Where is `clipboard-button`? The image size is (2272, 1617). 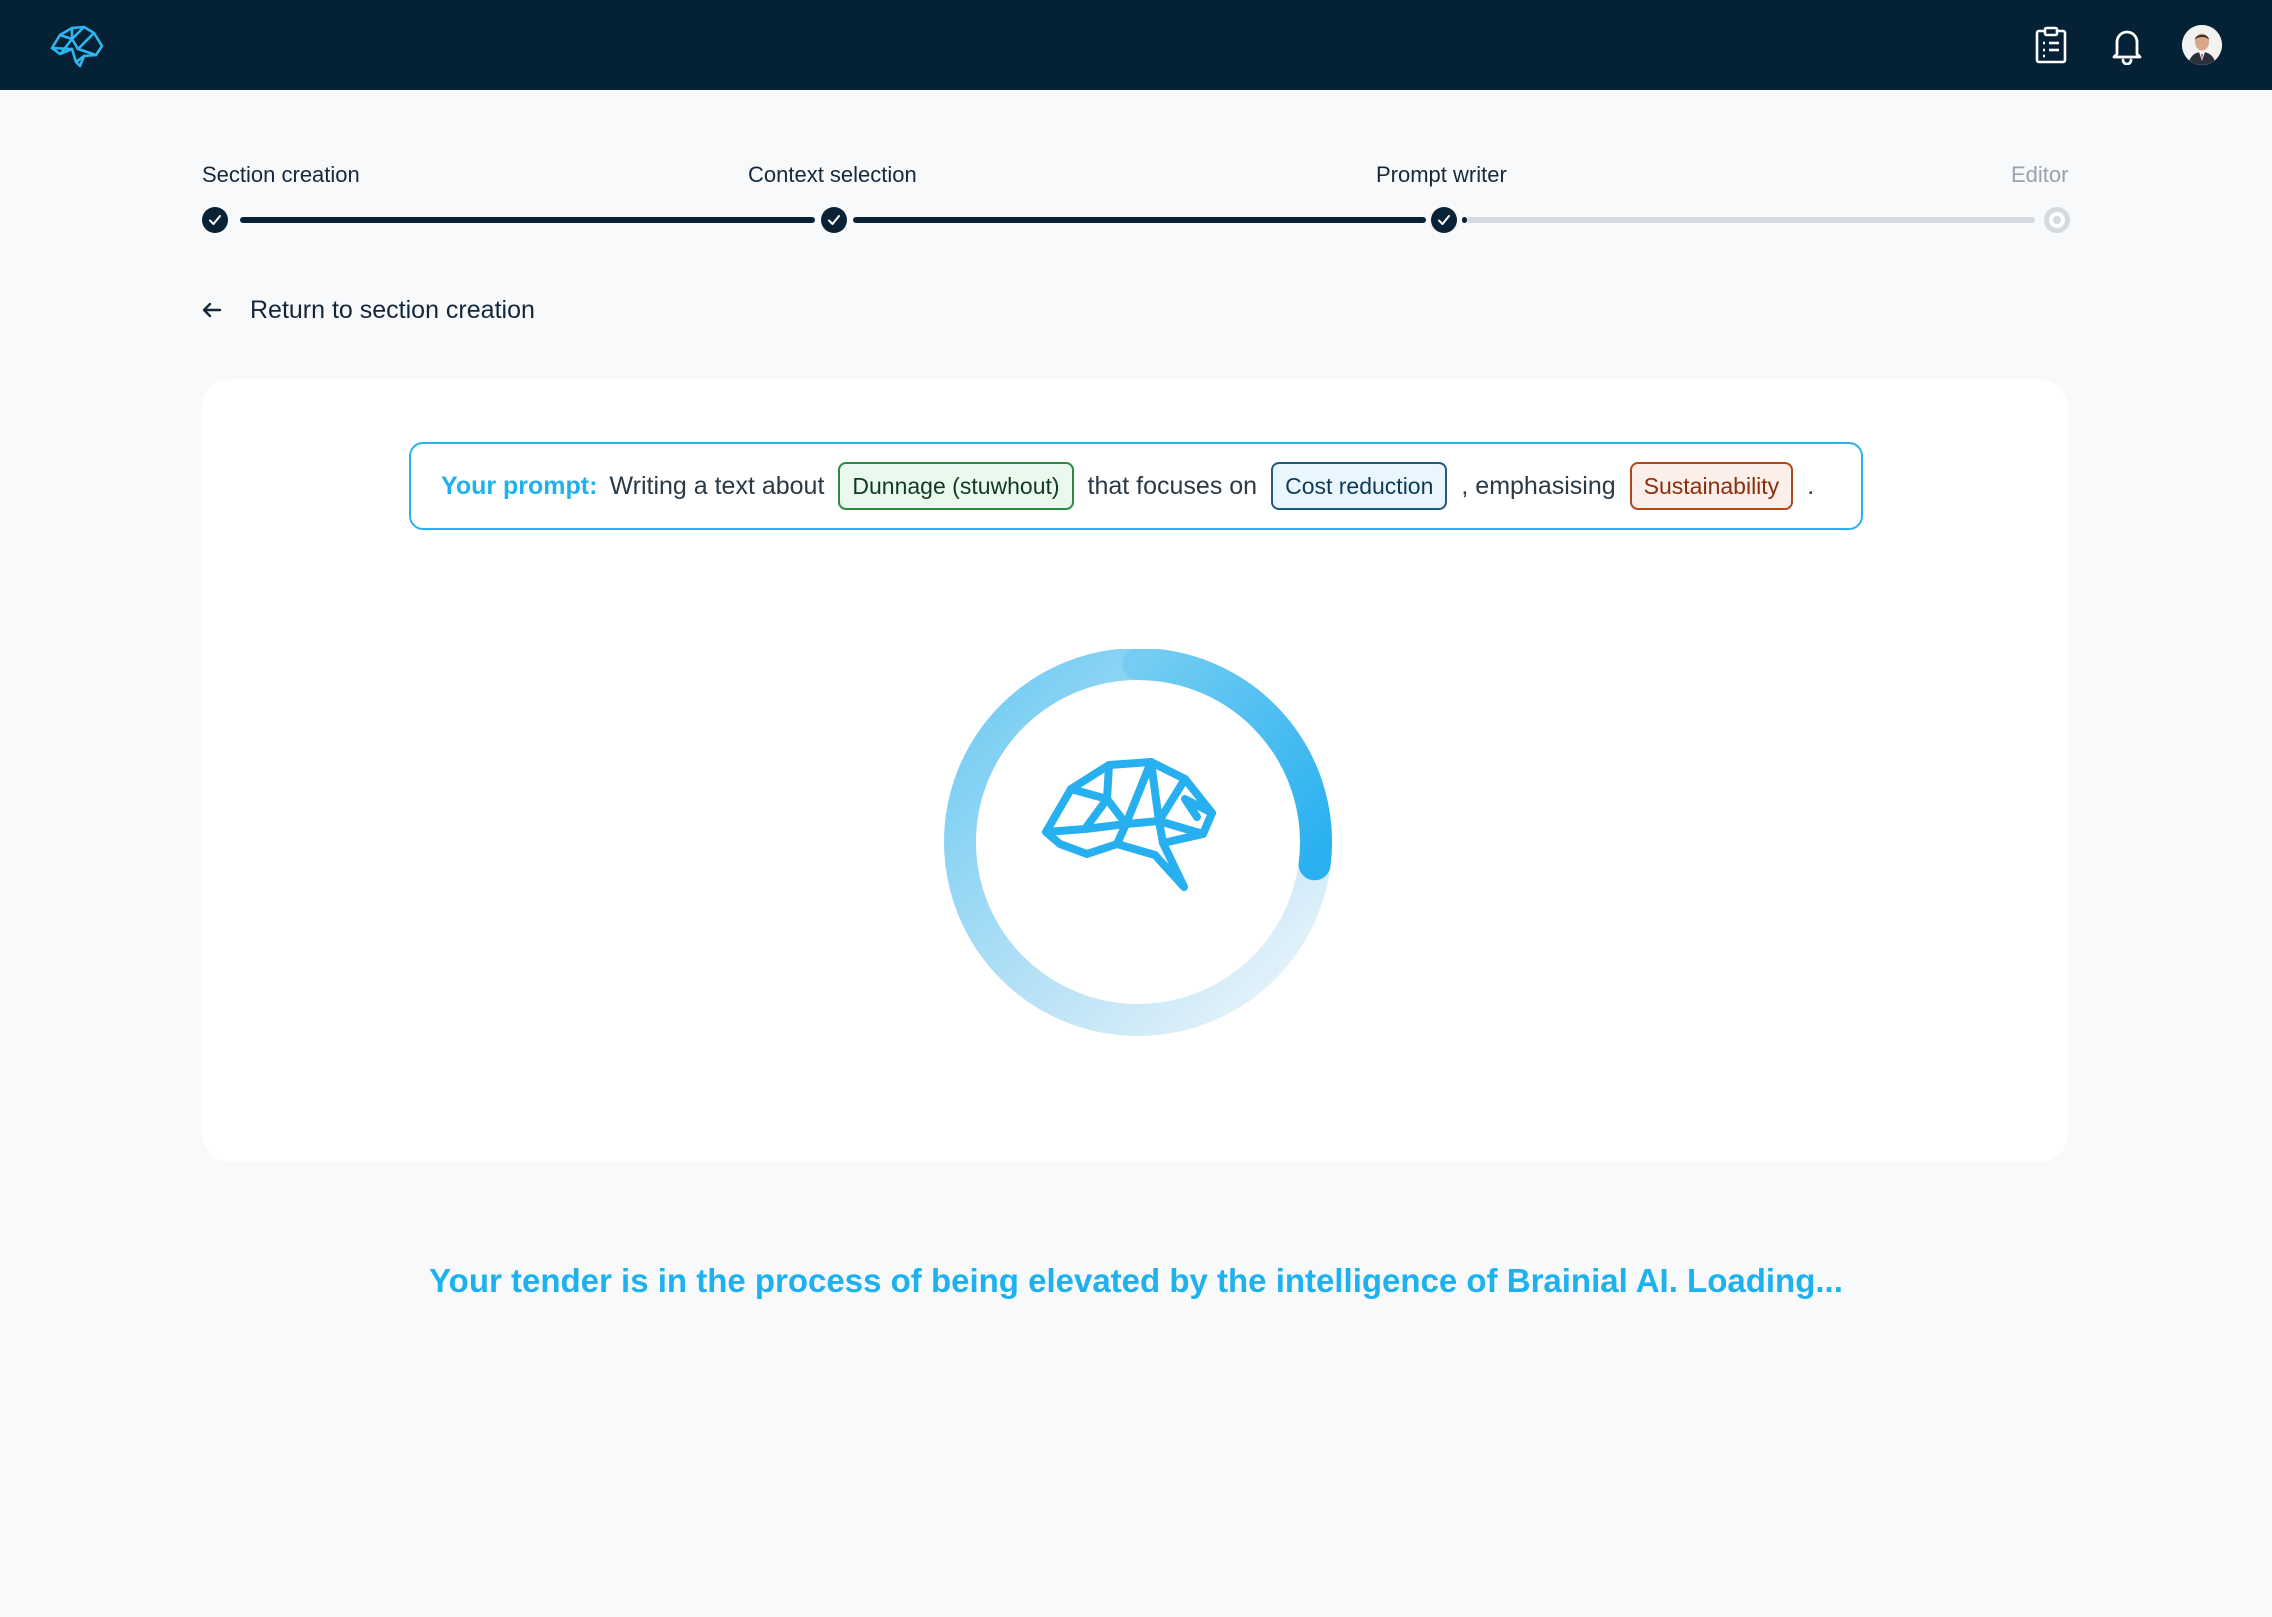
clipboard-button is located at coordinates (2051, 45).